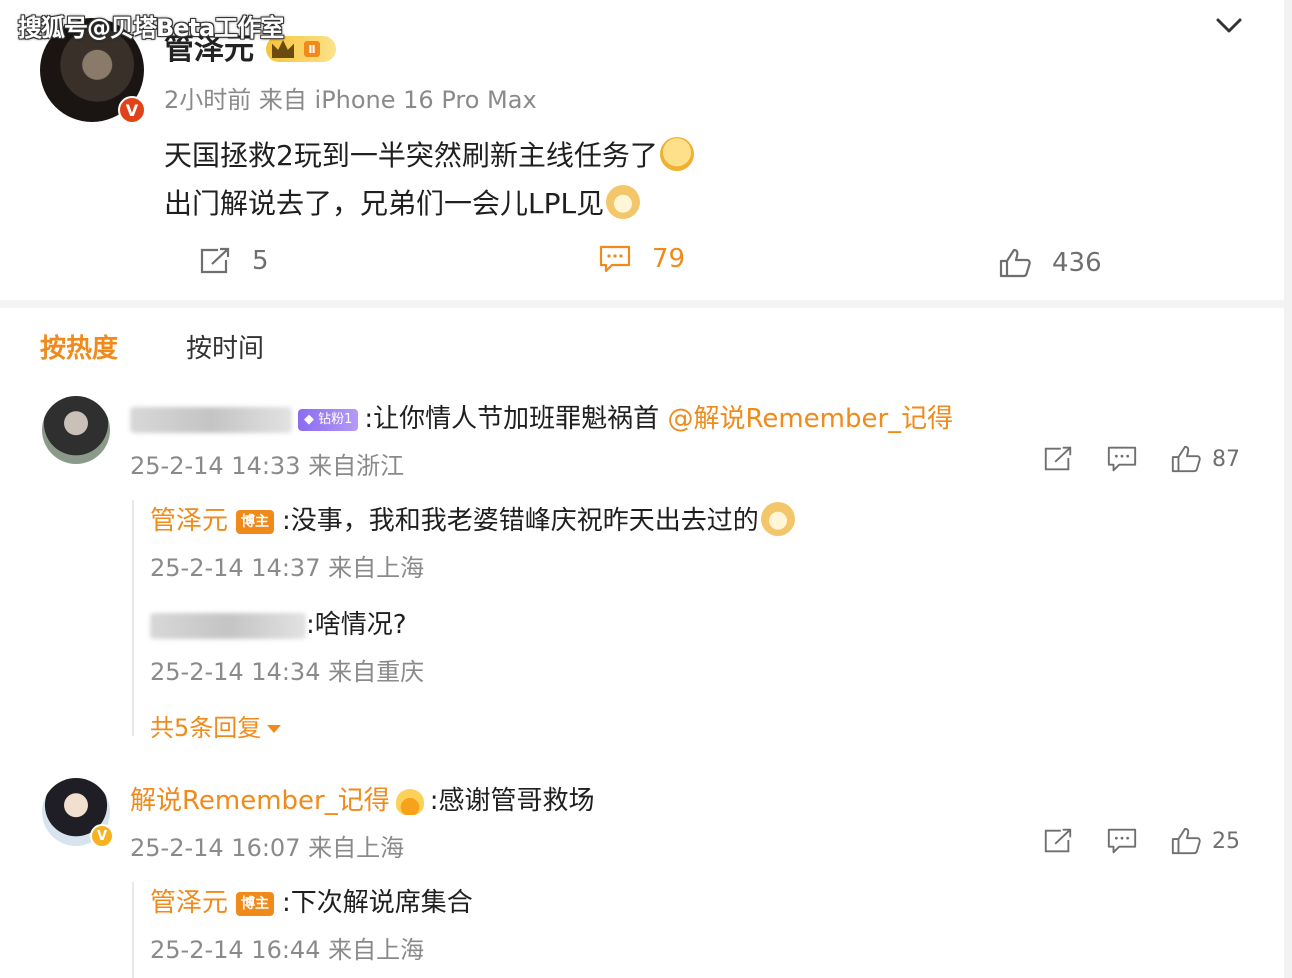 The image size is (1292, 978). Describe the element at coordinates (151, 28) in the screenshot. I see `watermark: 搜狐号@贝塔Beta工作室` at that location.